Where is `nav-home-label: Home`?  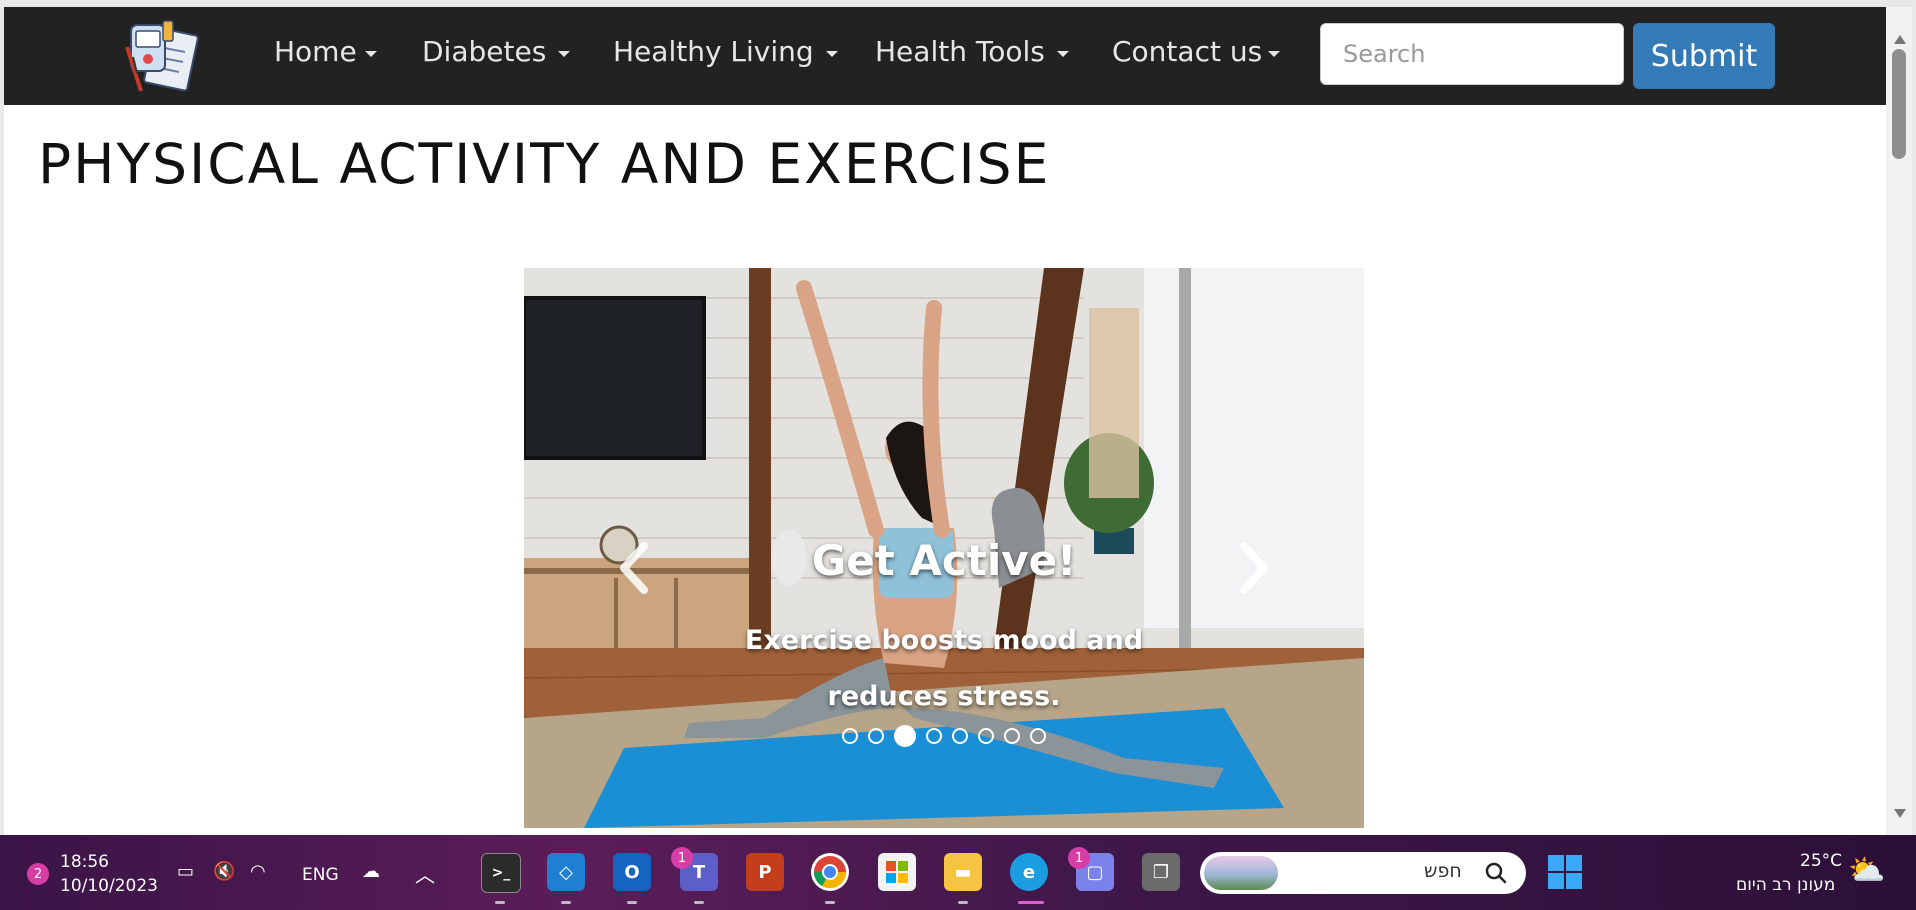
nav-home-label: Home is located at coordinates (315, 51).